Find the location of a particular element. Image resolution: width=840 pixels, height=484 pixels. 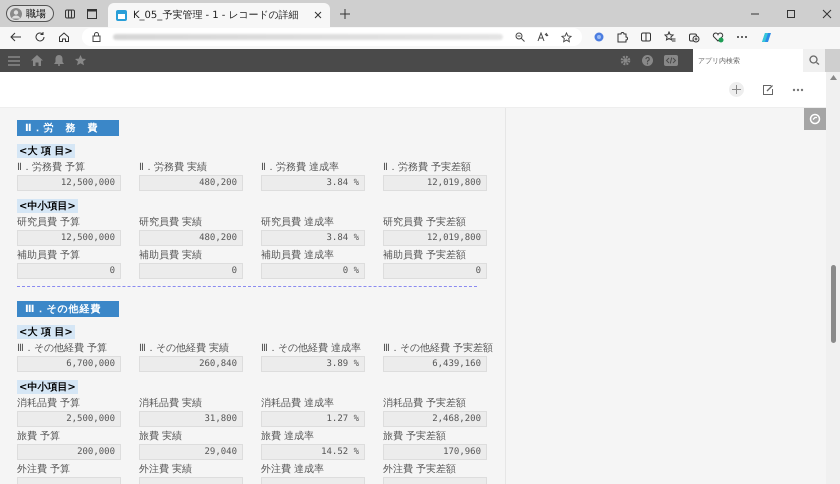

comments-toggle-button is located at coordinates (815, 119).